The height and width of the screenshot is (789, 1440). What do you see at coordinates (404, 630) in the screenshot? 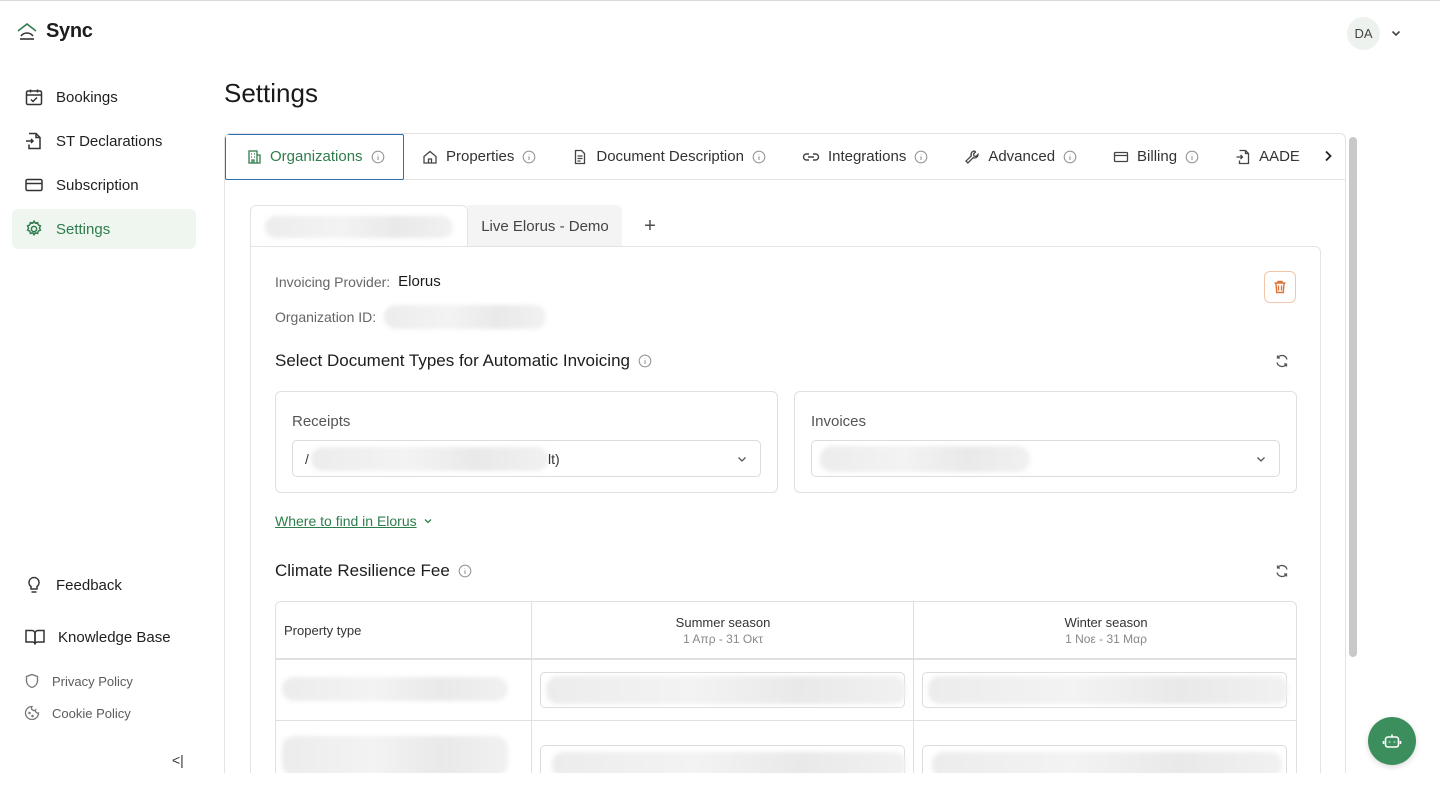
I see `column-header-property-type: Property type` at bounding box center [404, 630].